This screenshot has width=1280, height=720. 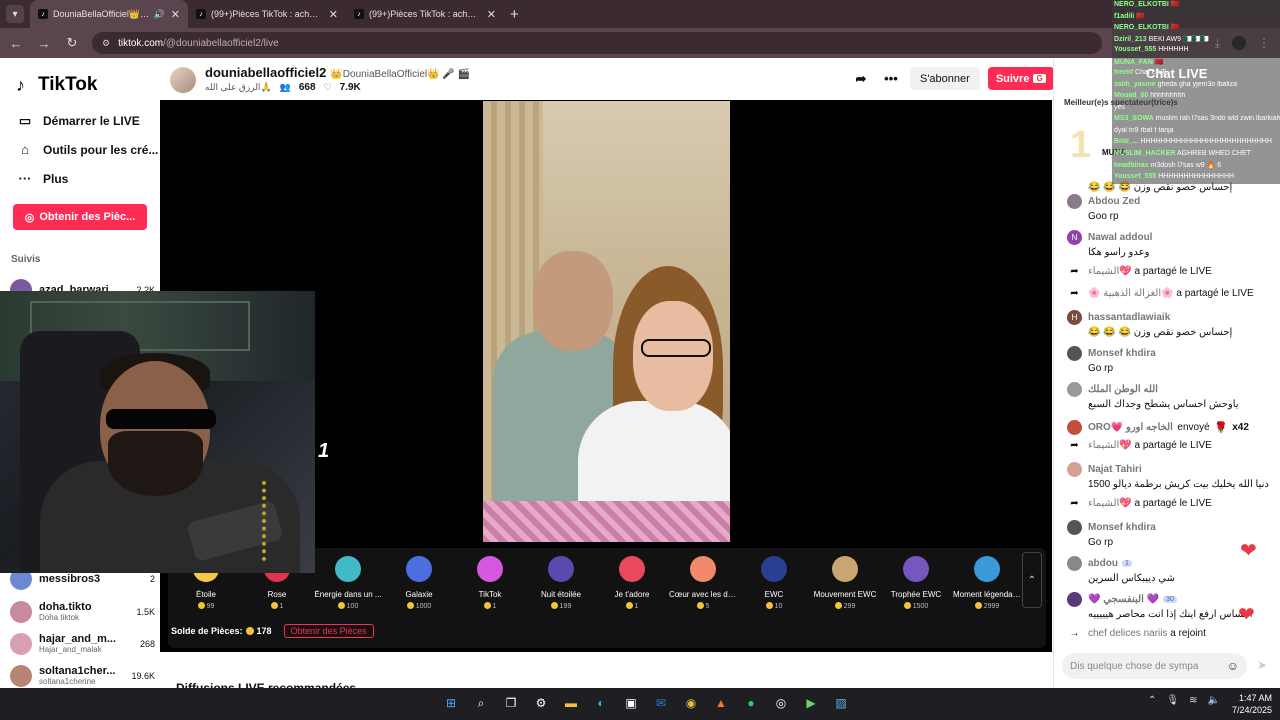 I want to click on gift-item: TikTok 1, so click(x=490, y=583).